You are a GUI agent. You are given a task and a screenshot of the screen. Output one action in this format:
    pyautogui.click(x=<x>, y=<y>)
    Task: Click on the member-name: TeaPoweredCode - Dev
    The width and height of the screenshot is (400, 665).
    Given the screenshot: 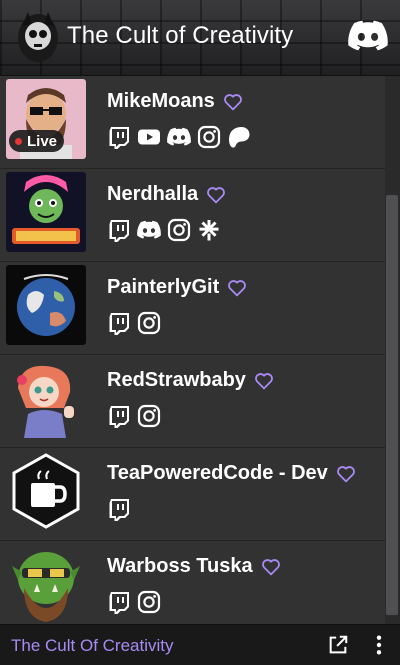 What is the action you would take?
    pyautogui.click(x=231, y=473)
    